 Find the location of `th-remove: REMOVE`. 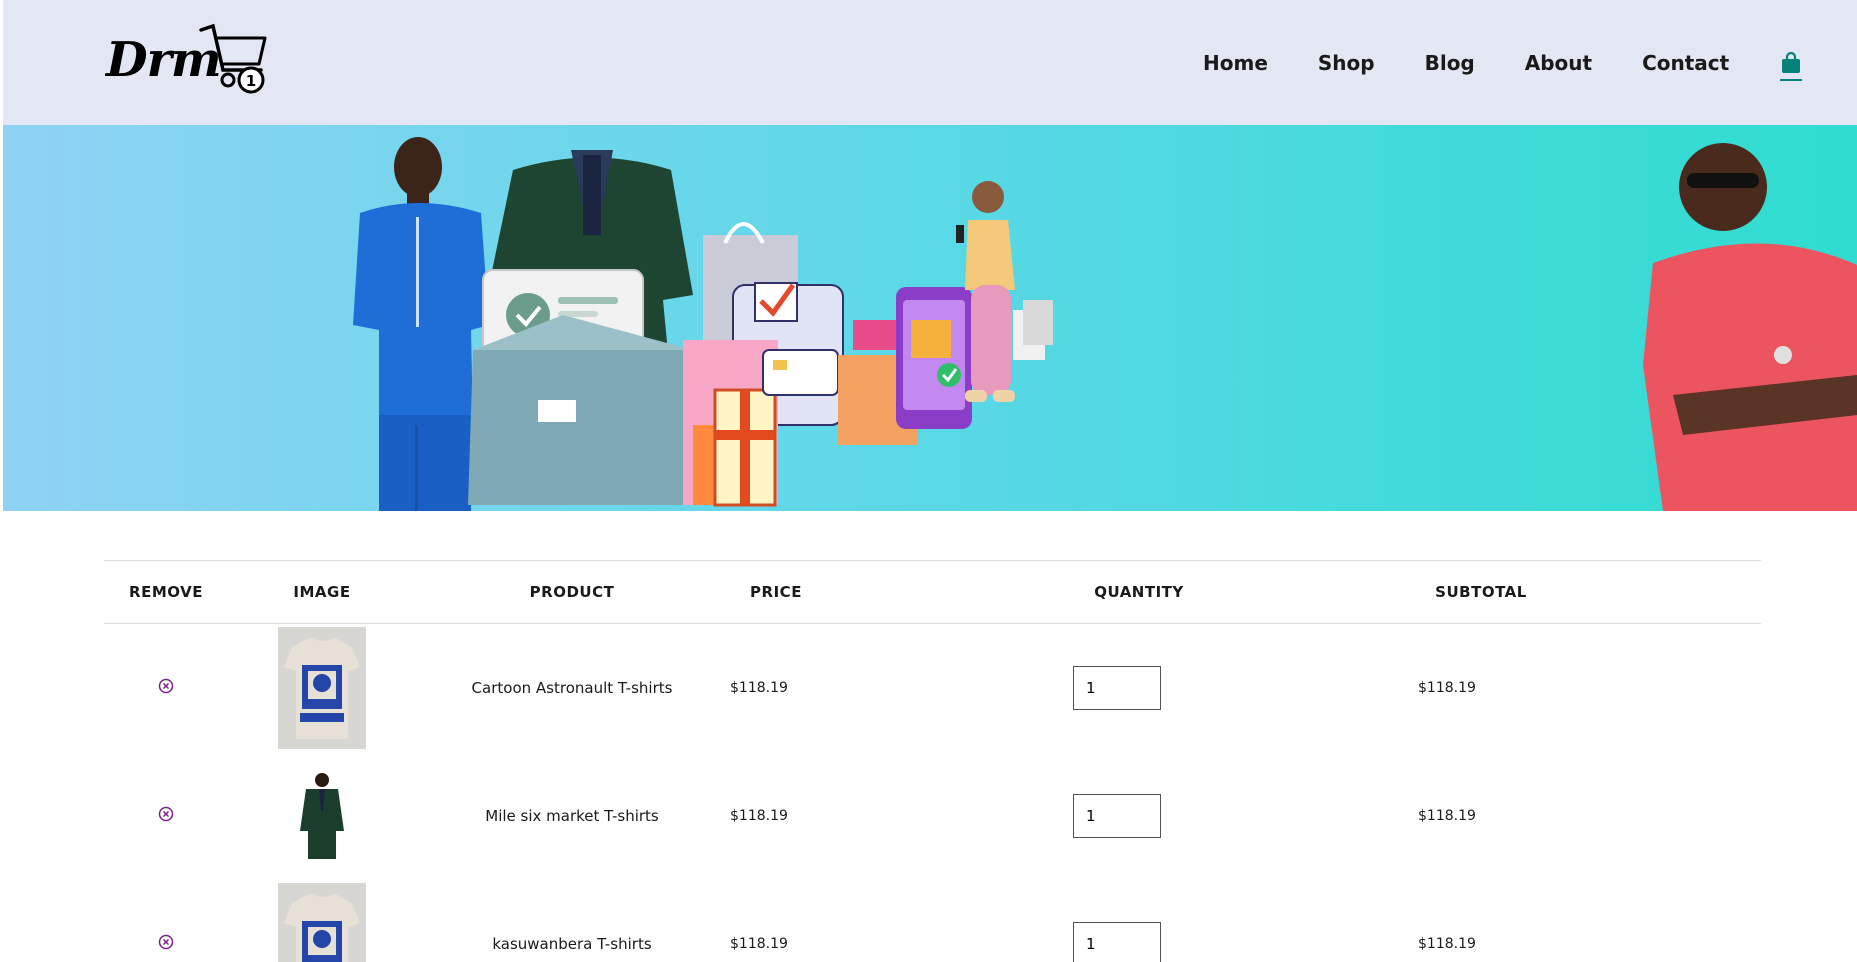

th-remove: REMOVE is located at coordinates (166, 592).